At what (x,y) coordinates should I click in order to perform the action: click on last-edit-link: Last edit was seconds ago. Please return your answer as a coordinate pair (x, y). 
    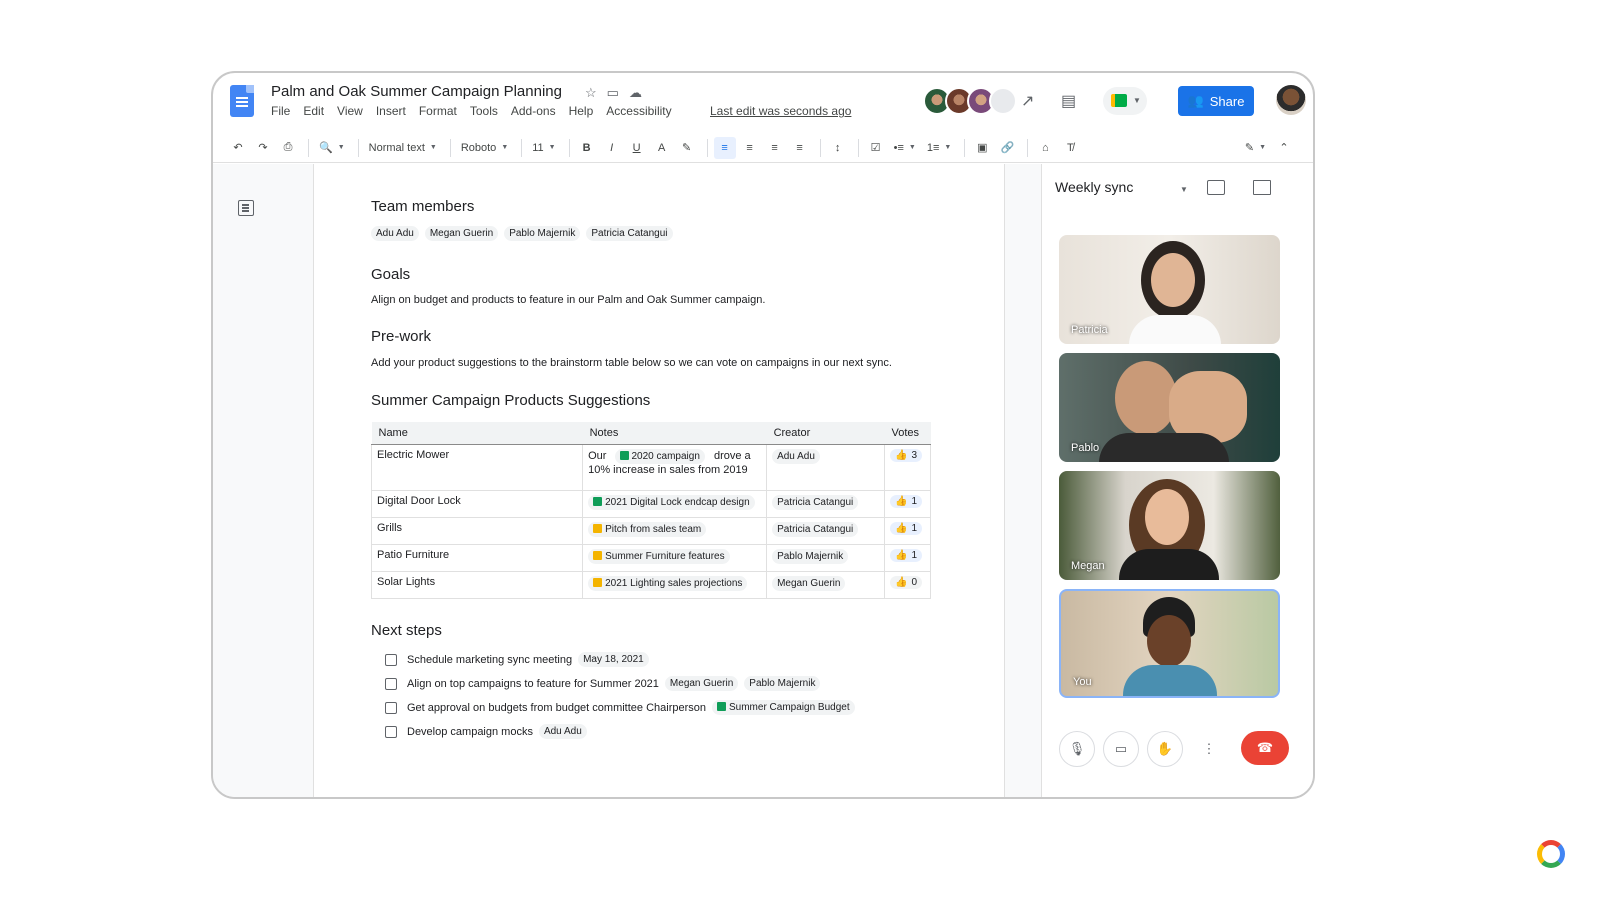
    Looking at the image, I should click on (780, 111).